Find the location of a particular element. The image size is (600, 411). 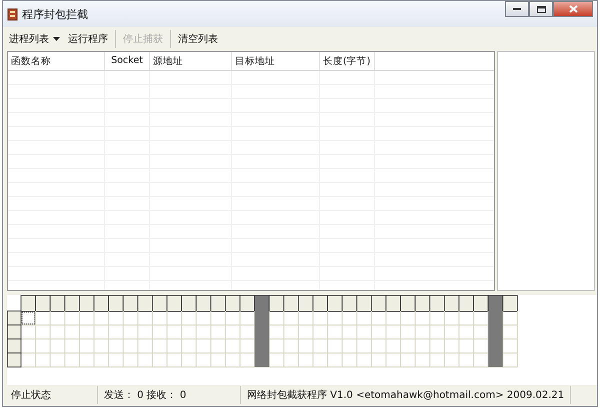

column-header: 长度(字节) is located at coordinates (347, 61).